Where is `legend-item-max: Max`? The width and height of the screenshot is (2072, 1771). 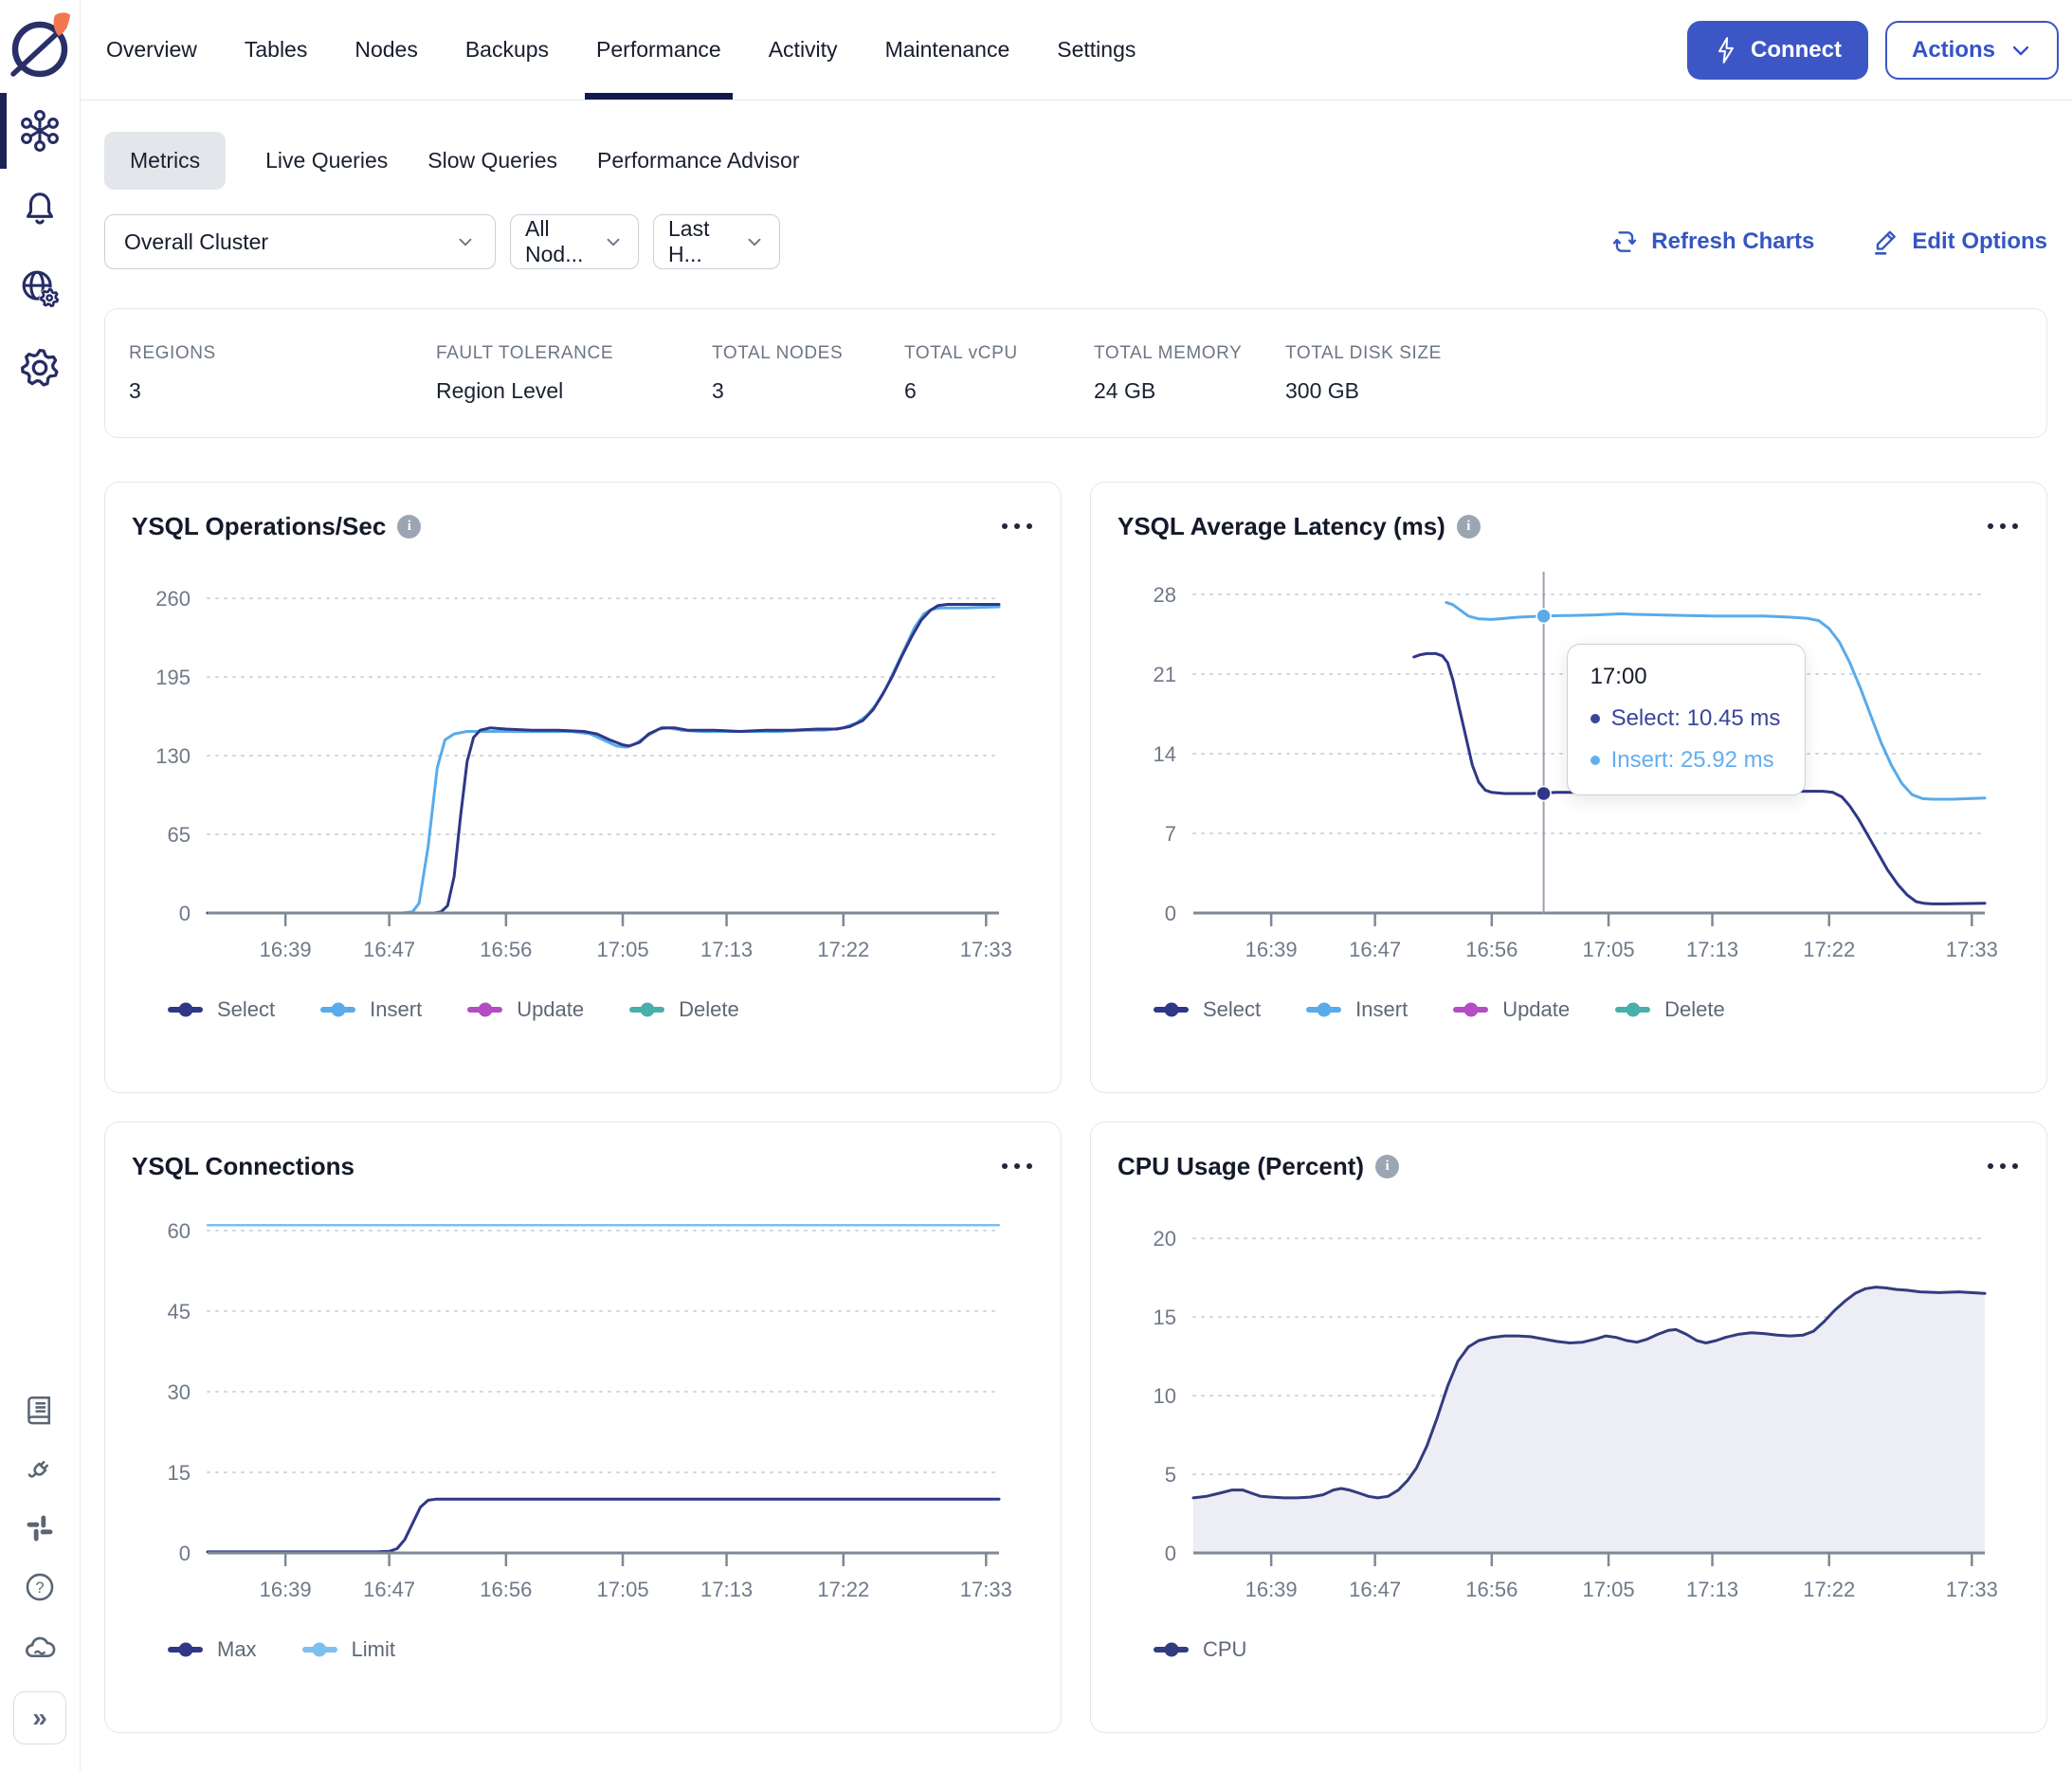 legend-item-max: Max is located at coordinates (213, 1650).